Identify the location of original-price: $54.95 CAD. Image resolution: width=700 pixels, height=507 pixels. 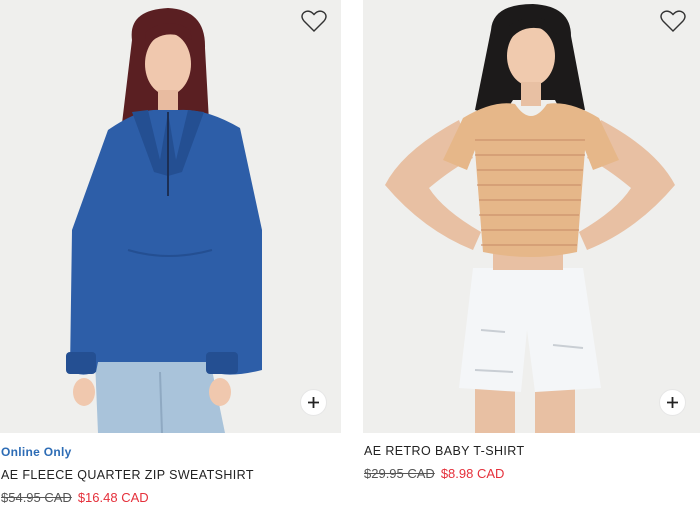
(36, 497).